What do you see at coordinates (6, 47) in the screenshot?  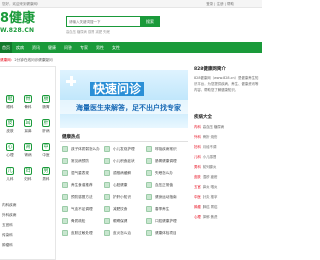 I see `nav-item-home: 首页` at bounding box center [6, 47].